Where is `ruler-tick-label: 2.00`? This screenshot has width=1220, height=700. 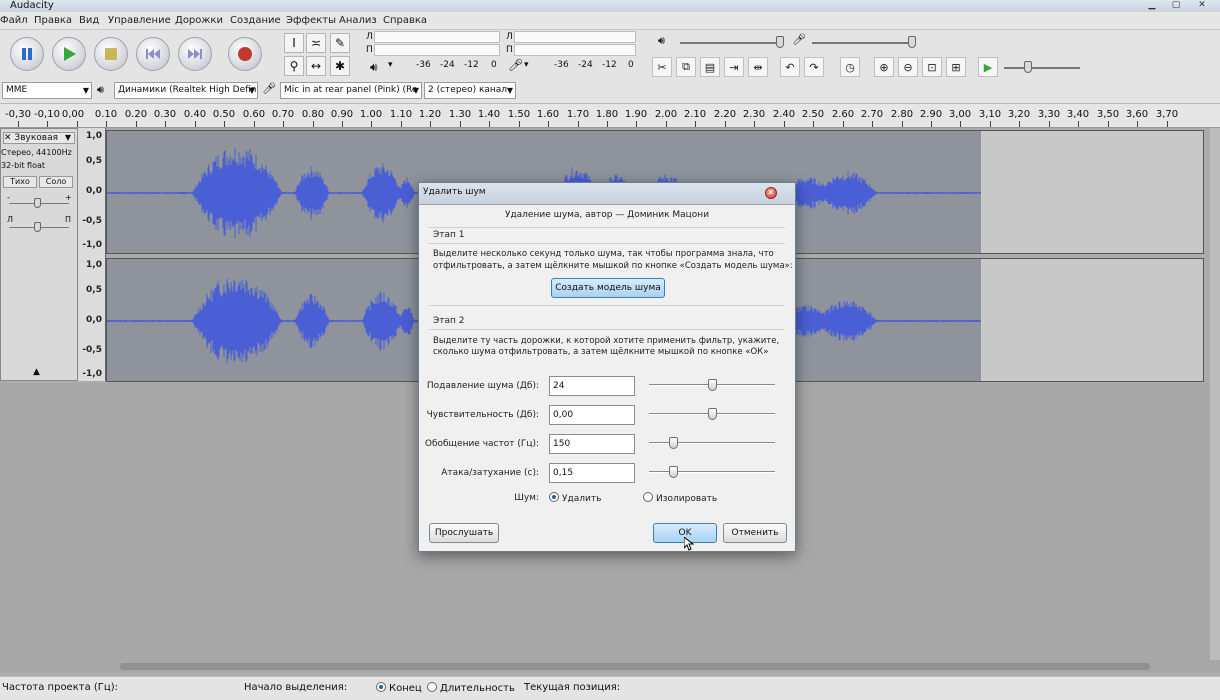 ruler-tick-label: 2.00 is located at coordinates (666, 114).